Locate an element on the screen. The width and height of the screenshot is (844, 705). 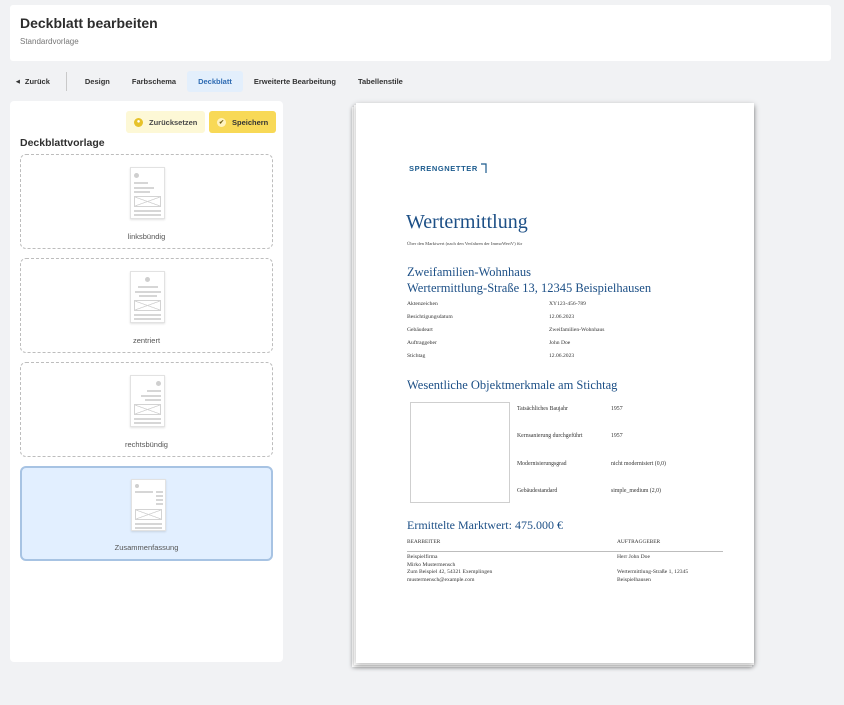
template-card-zentriert: zentriert is located at coordinates (146, 305).